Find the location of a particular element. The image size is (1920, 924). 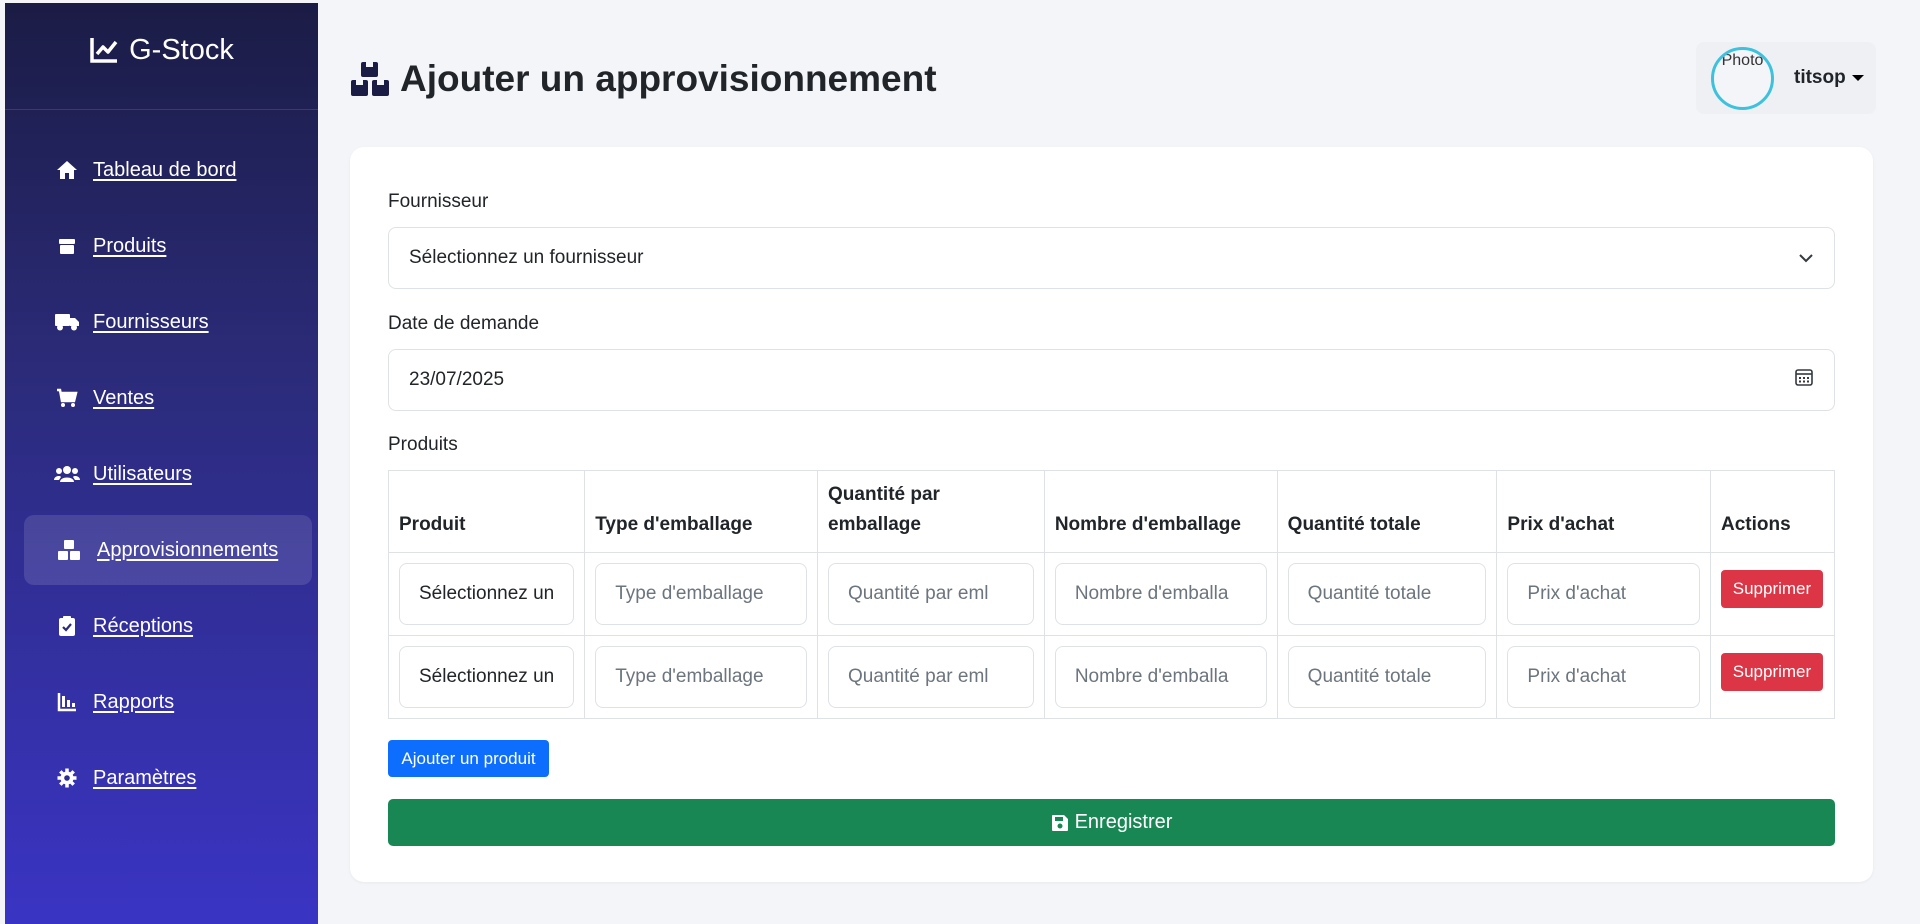

date-input-value: 23/07/2025 is located at coordinates (457, 379).